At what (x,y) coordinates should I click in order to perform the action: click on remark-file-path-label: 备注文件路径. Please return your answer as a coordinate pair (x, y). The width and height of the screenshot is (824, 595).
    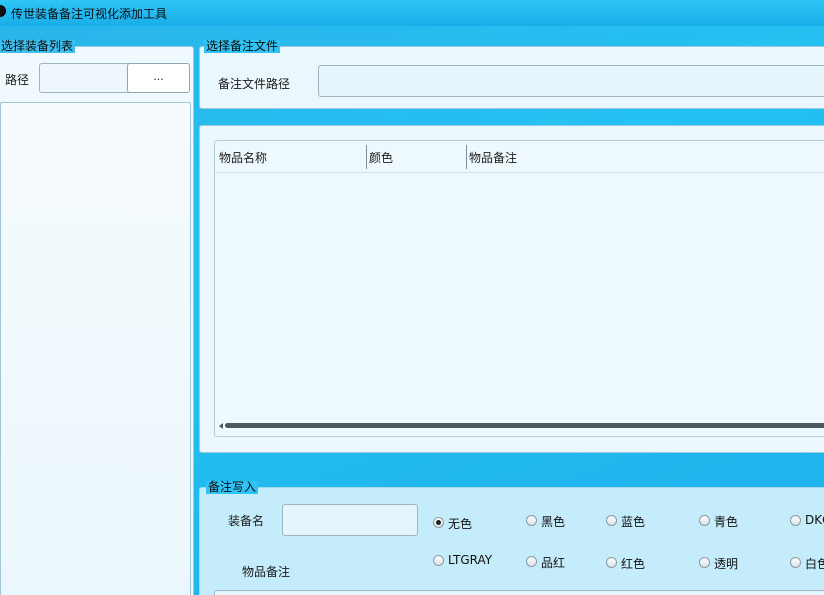
    Looking at the image, I should click on (254, 84).